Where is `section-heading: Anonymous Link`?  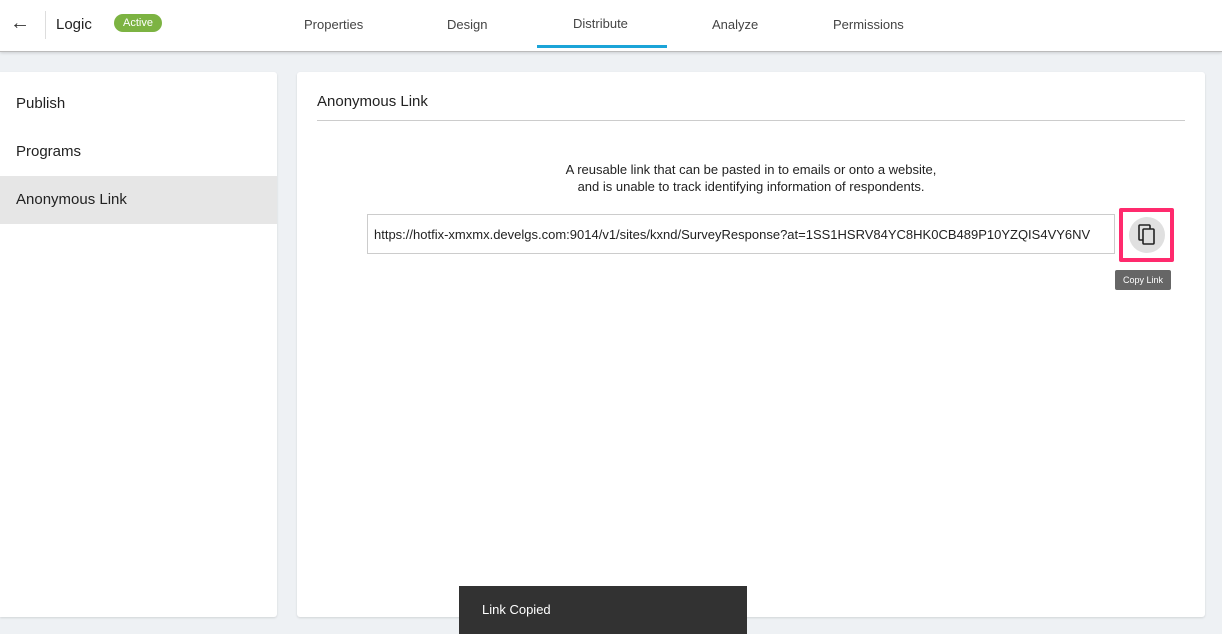
section-heading: Anonymous Link is located at coordinates (372, 101).